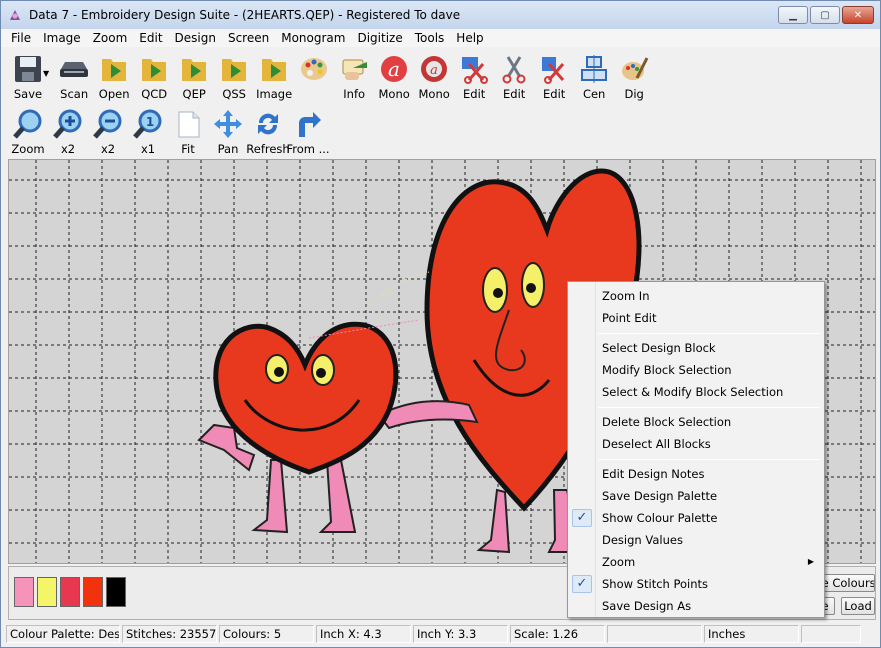  Describe the element at coordinates (696, 318) in the screenshot. I see `menu-point-edit: Point Edit` at that location.